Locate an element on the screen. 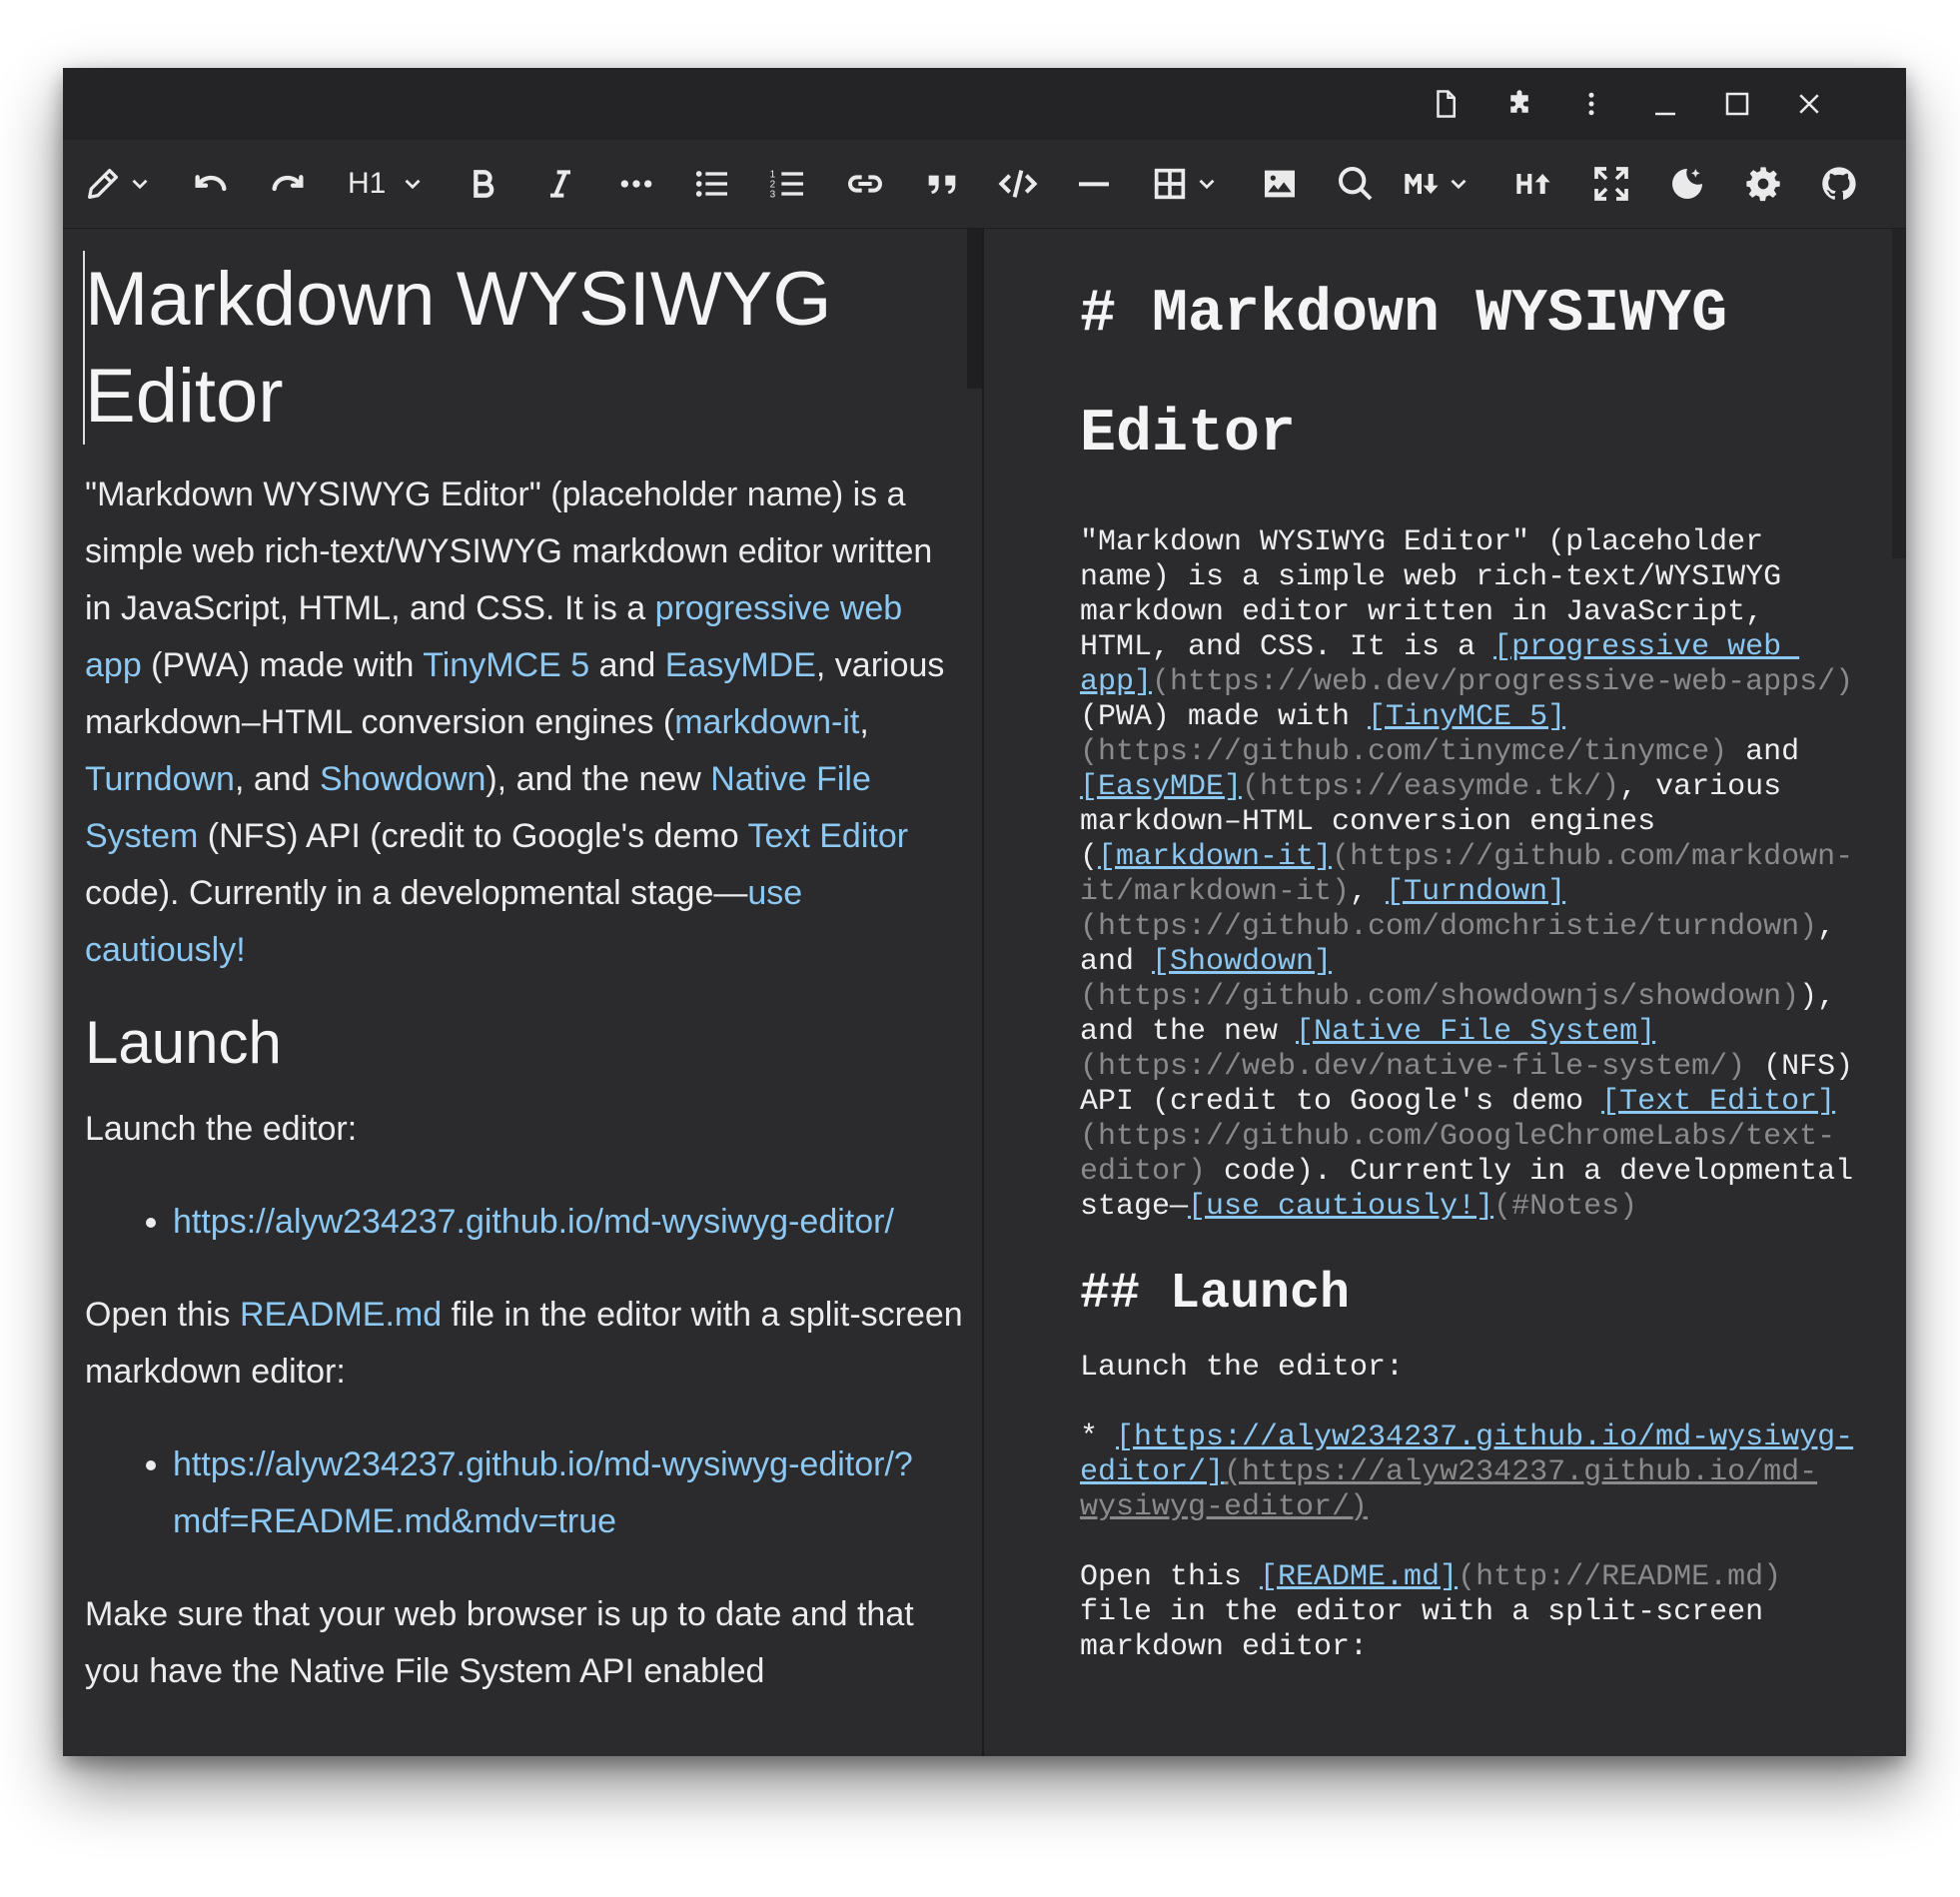 The height and width of the screenshot is (1897, 1960). md-link-pwa-cont: app] is located at coordinates (1116, 682).